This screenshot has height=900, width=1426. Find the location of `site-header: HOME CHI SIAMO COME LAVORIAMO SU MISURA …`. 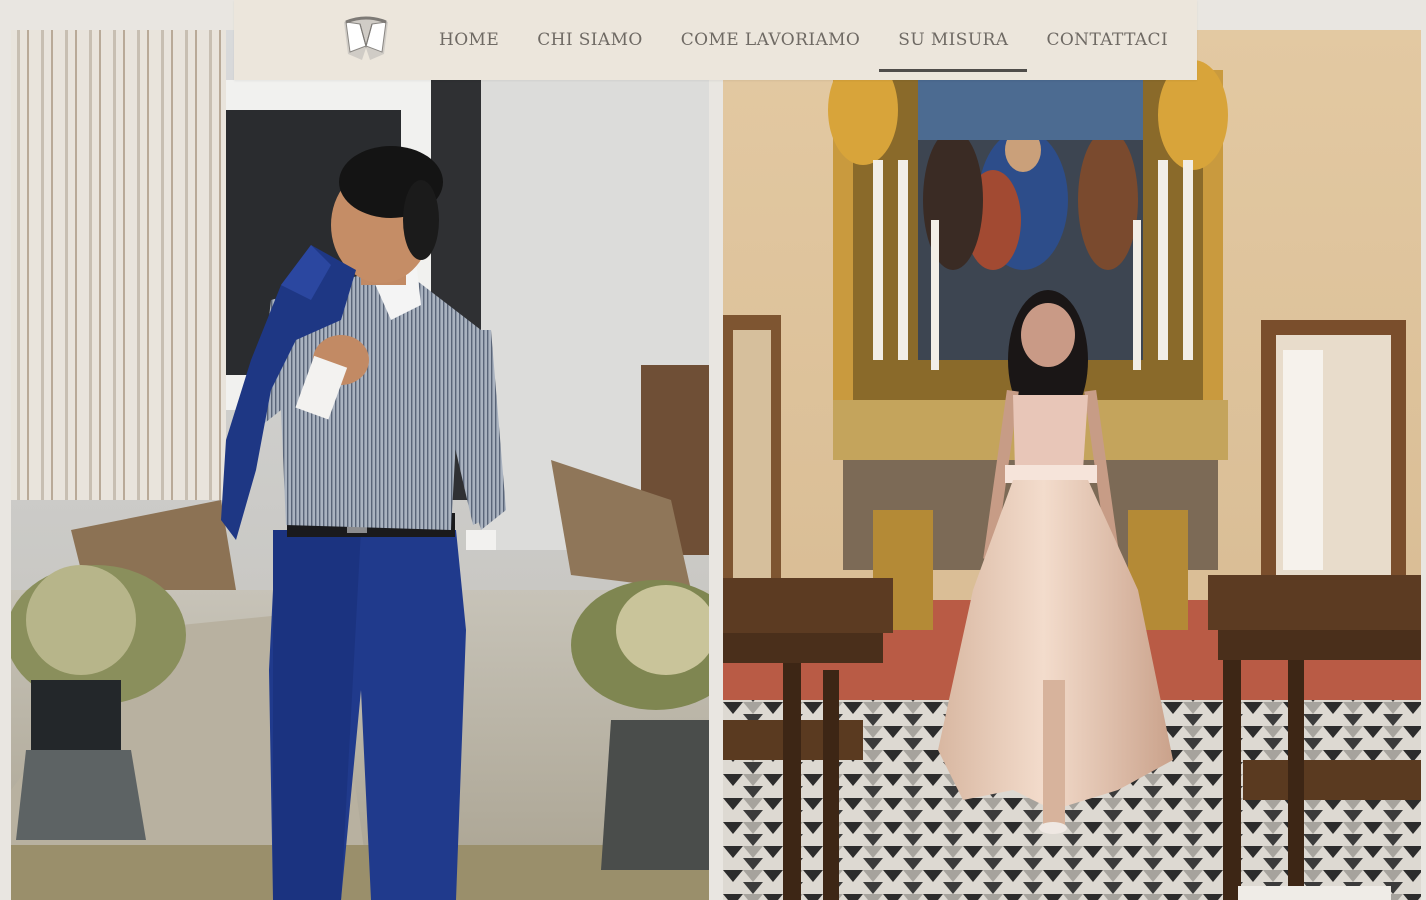

site-header: HOME CHI SIAMO COME LAVORIAMO SU MISURA … is located at coordinates (715, 40).